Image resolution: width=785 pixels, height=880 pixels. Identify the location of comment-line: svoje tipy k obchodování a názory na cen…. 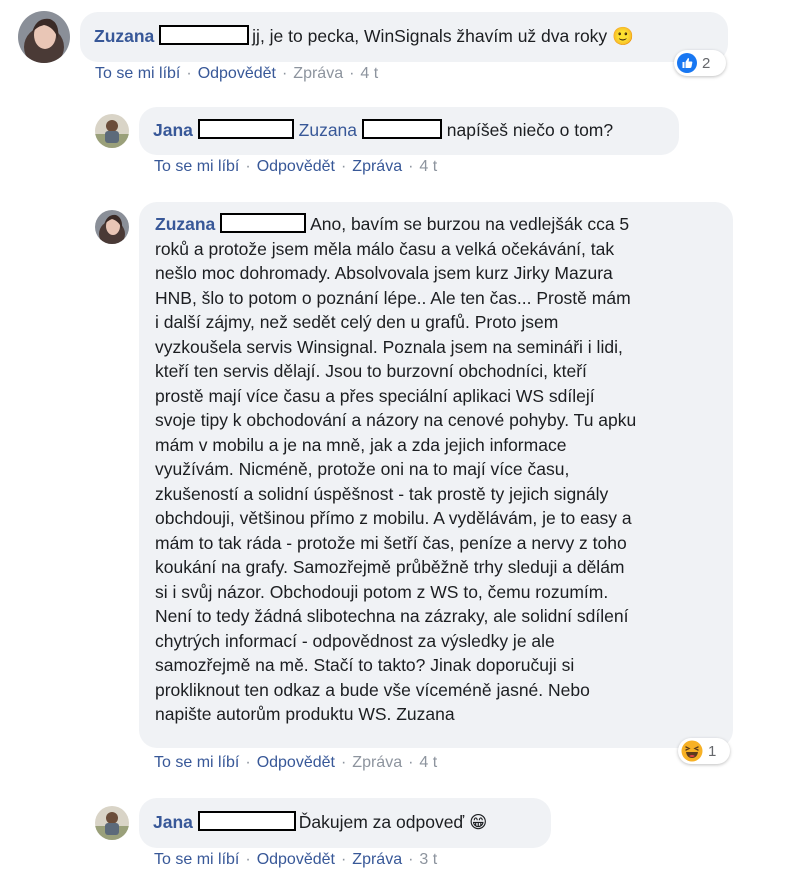
(396, 420).